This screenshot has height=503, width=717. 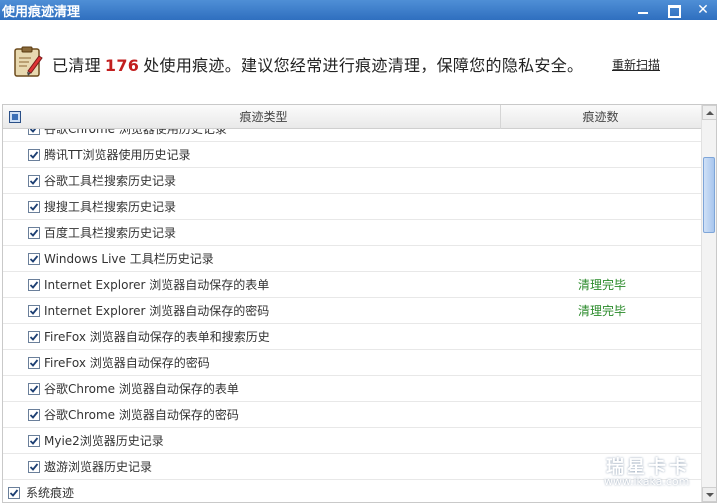 I want to click on table-row: FireFox 浏览器自动保存的密码, so click(x=352, y=363).